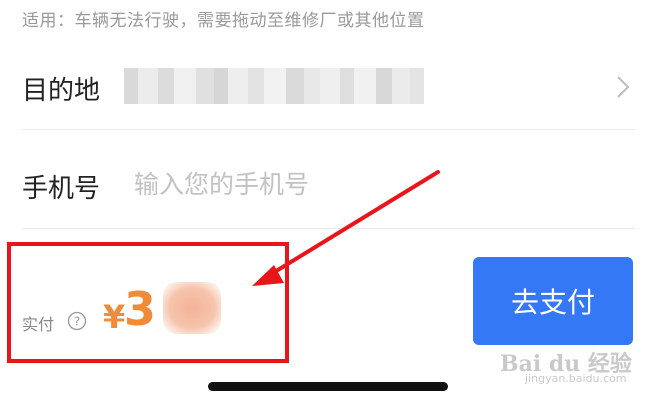  What do you see at coordinates (299, 184) in the screenshot?
I see `phone-input` at bounding box center [299, 184].